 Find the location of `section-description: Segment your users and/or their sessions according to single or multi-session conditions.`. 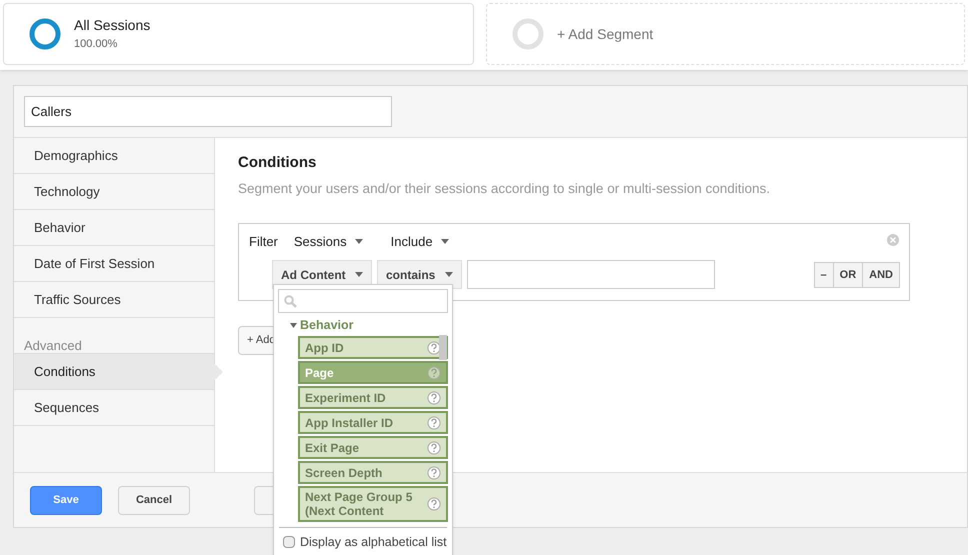

section-description: Segment your users and/or their sessions according to single or multi-session conditions. is located at coordinates (505, 189).